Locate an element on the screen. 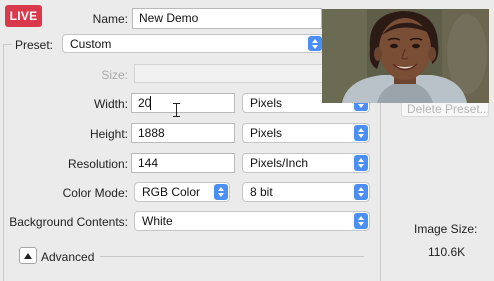 The image size is (494, 281). preset-select-value: Custom is located at coordinates (91, 44).